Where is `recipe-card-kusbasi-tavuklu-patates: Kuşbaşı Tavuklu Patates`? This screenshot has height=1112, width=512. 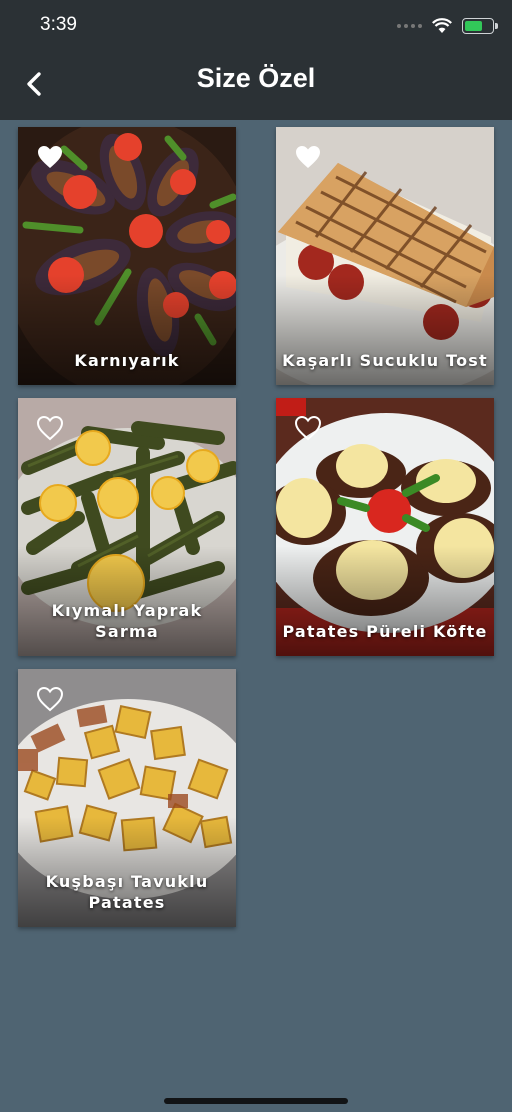 recipe-card-kusbasi-tavuklu-patates: Kuşbaşı Tavuklu Patates is located at coordinates (127, 798).